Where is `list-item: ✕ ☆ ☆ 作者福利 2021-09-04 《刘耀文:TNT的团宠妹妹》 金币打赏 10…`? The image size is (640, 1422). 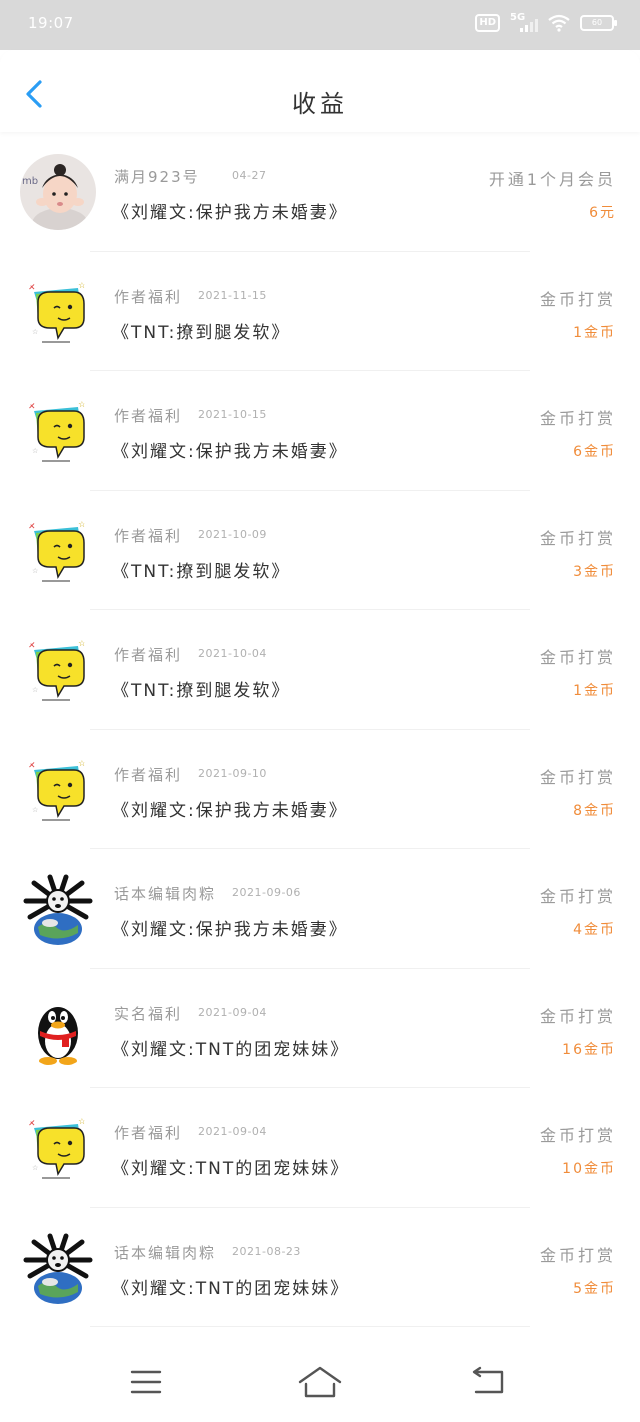
list-item: ✕ ☆ ☆ 作者福利 2021-09-04 《刘耀文:TNT的团宠妹妹》 金币打赏 10… is located at coordinates (320, 1148).